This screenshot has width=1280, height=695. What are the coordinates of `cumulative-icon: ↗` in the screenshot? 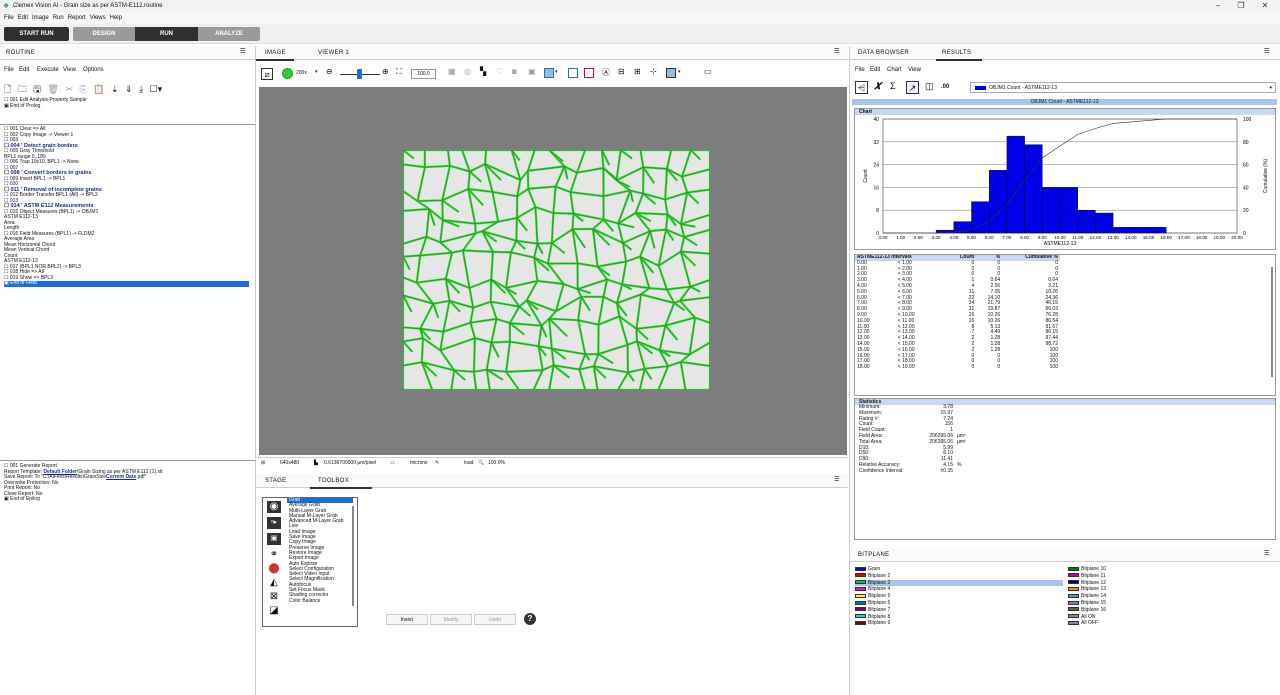 It's located at (912, 87).